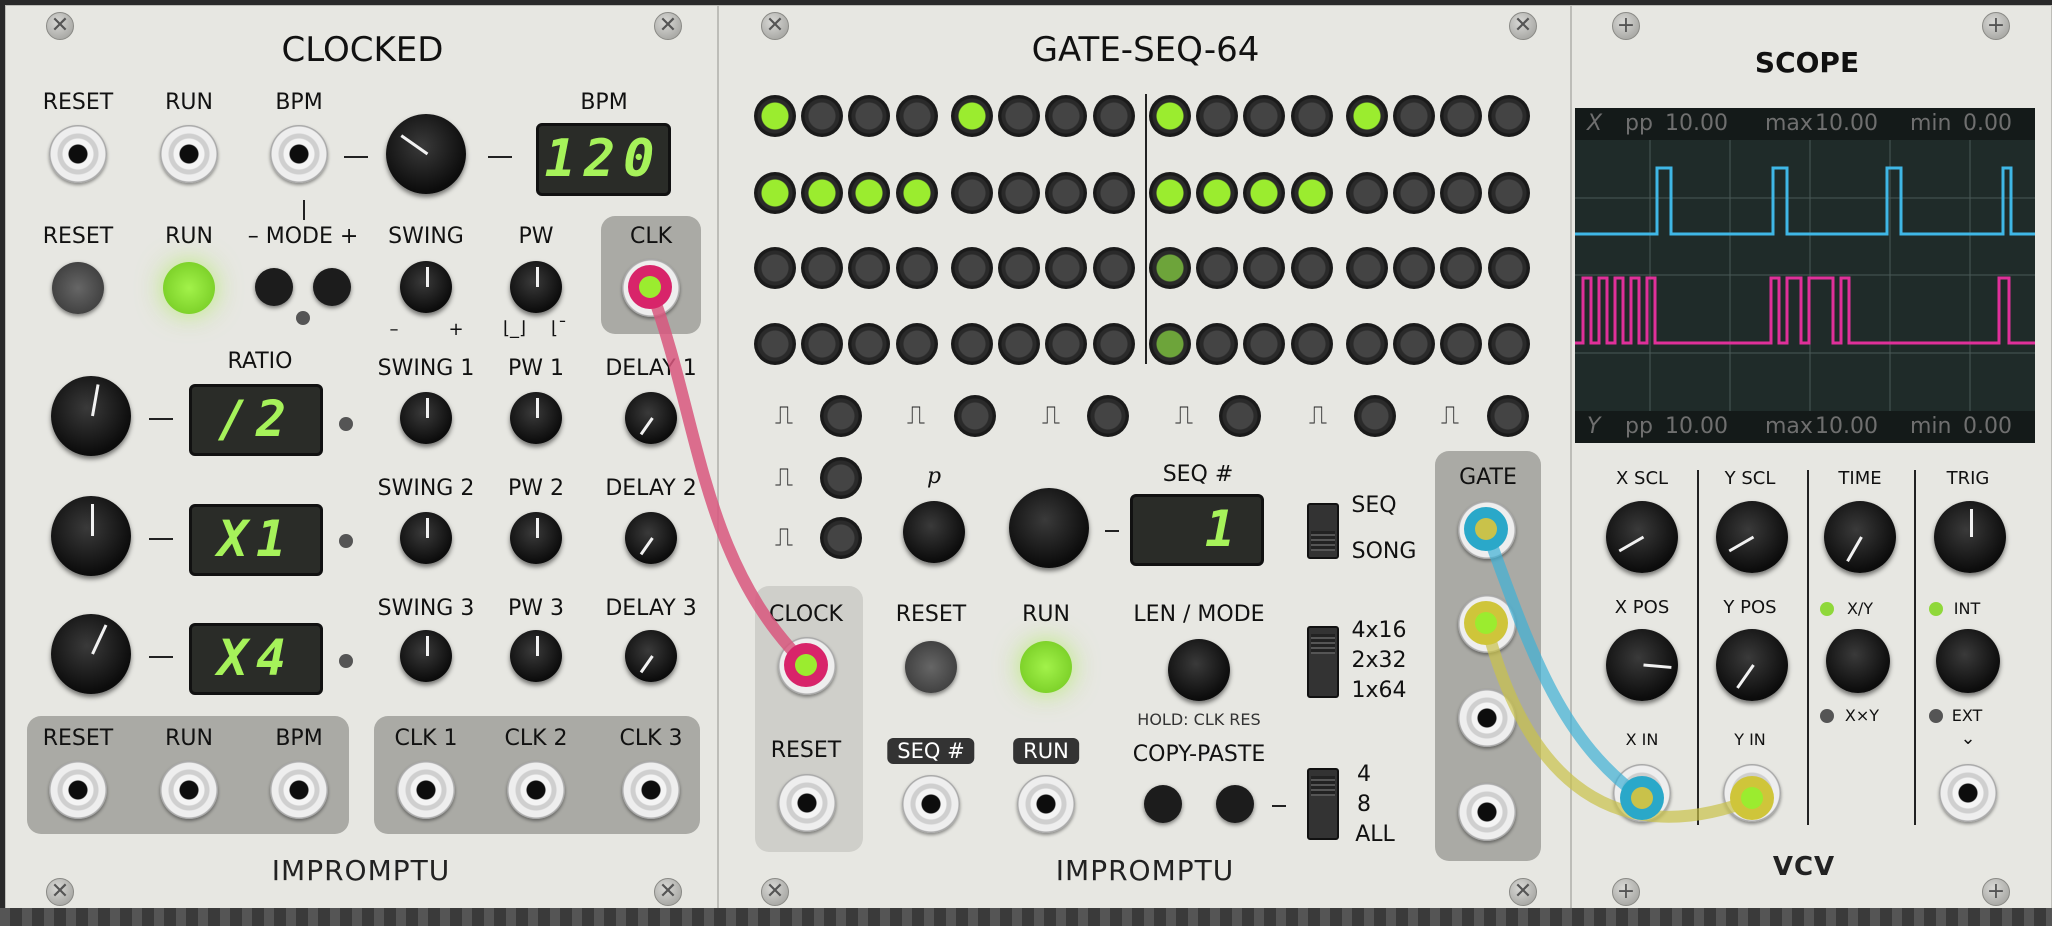  Describe the element at coordinates (975, 416) in the screenshot. I see `gate-type-50-button` at that location.